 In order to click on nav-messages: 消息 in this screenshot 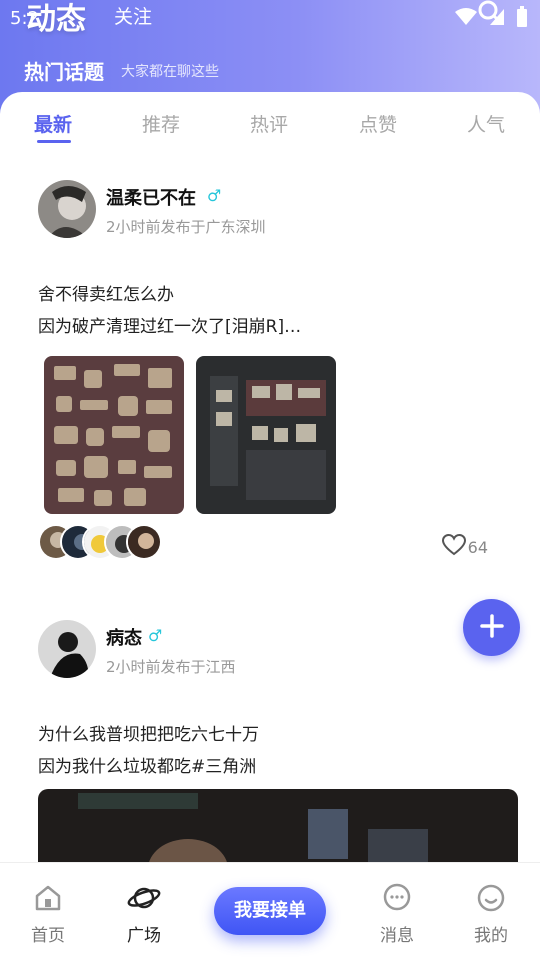, I will do `click(397, 914)`.